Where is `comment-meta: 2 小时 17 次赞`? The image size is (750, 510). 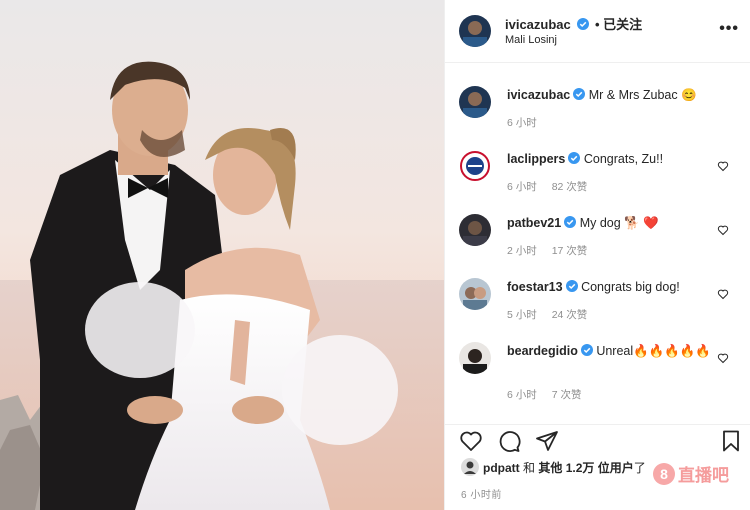
comment-meta: 2 小时 17 次赞 is located at coordinates (553, 250).